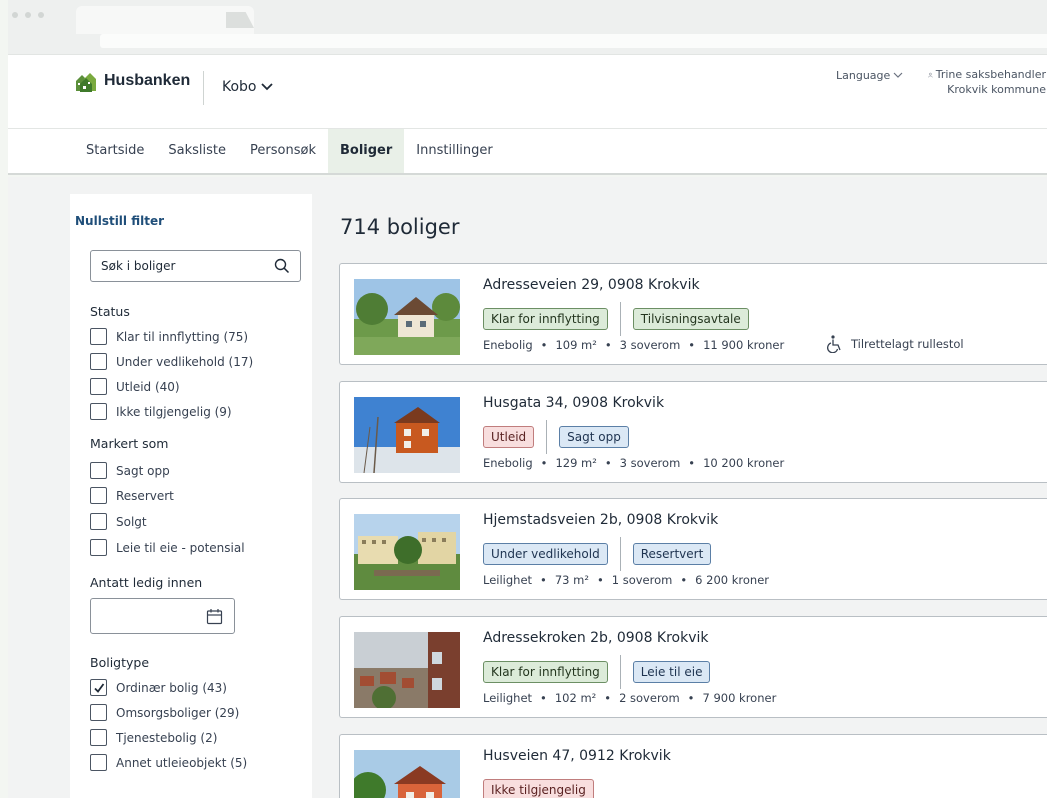 The height and width of the screenshot is (798, 1047). I want to click on nav-saksliste: Saksliste, so click(197, 151).